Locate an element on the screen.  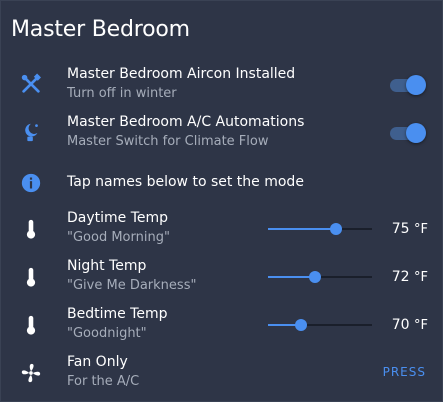
entity-secondary: "Give Me Darkness" is located at coordinates (132, 285).